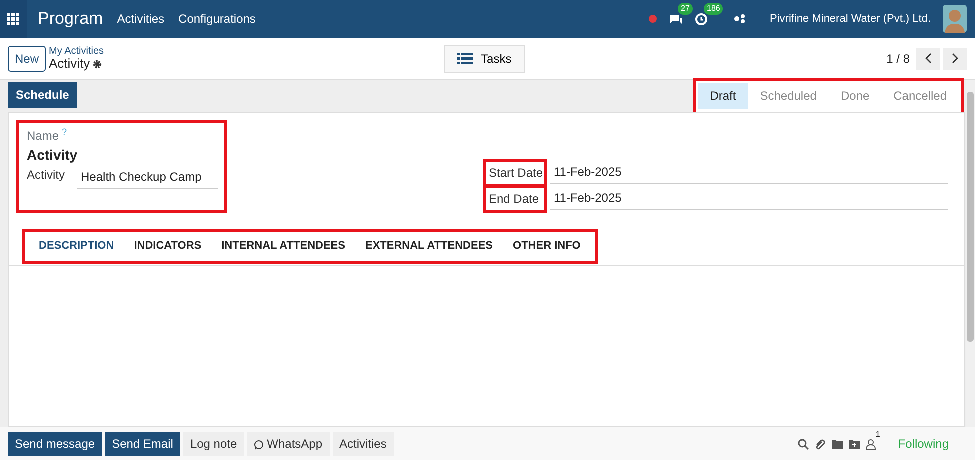 This screenshot has height=460, width=975. What do you see at coordinates (898, 59) in the screenshot?
I see `pager-value: 1 / 8` at bounding box center [898, 59].